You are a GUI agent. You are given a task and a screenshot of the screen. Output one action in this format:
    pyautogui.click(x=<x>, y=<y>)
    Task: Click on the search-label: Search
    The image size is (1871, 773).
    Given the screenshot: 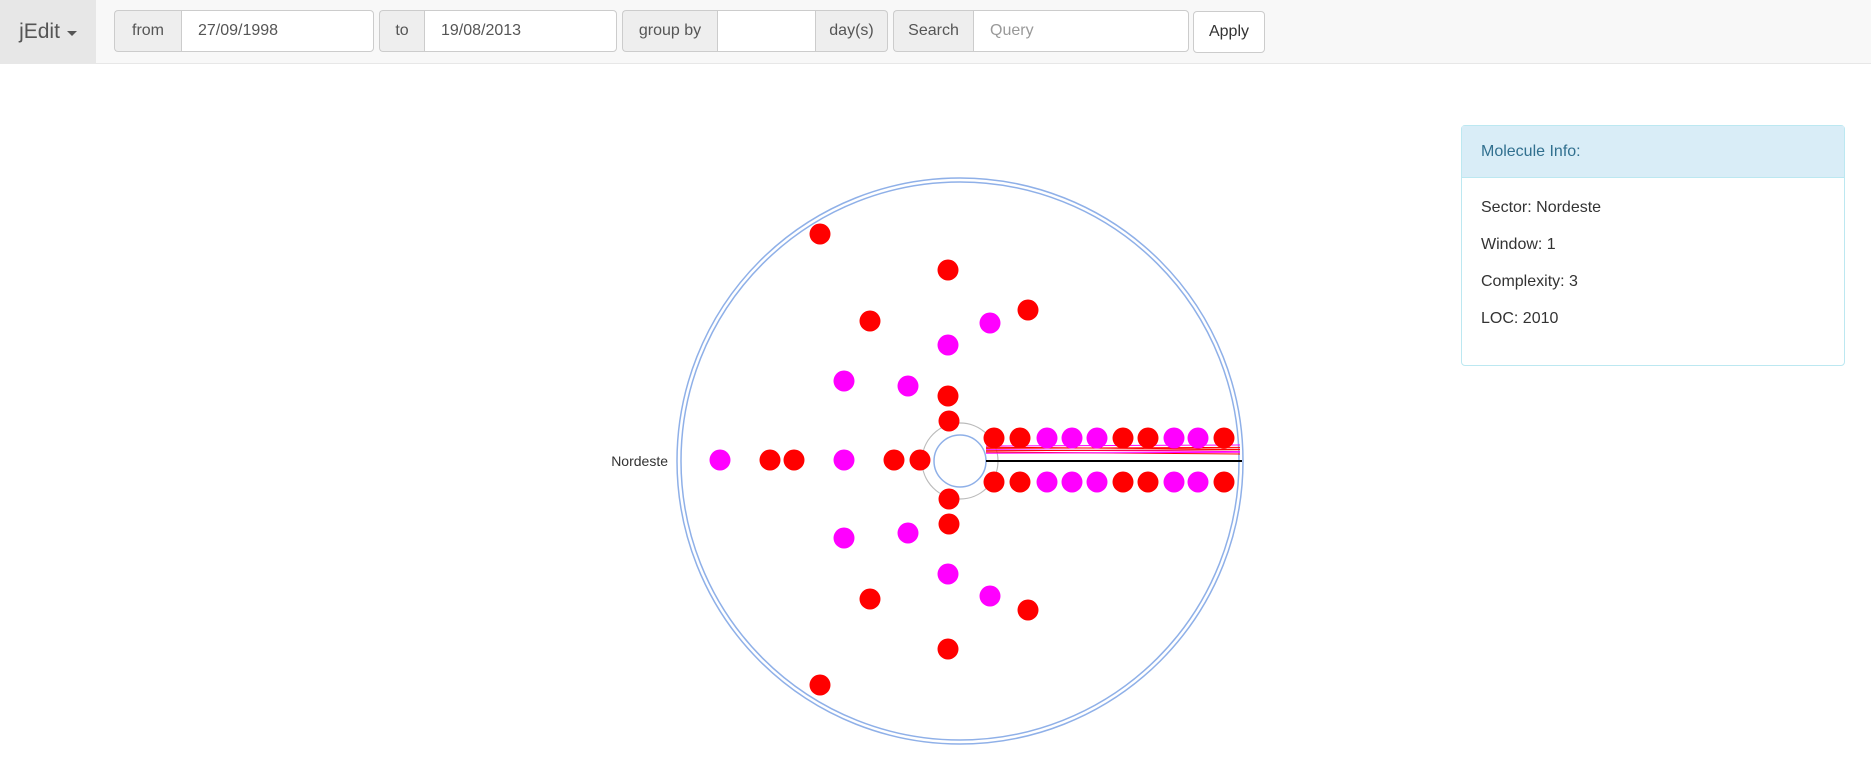 What is the action you would take?
    pyautogui.click(x=933, y=31)
    